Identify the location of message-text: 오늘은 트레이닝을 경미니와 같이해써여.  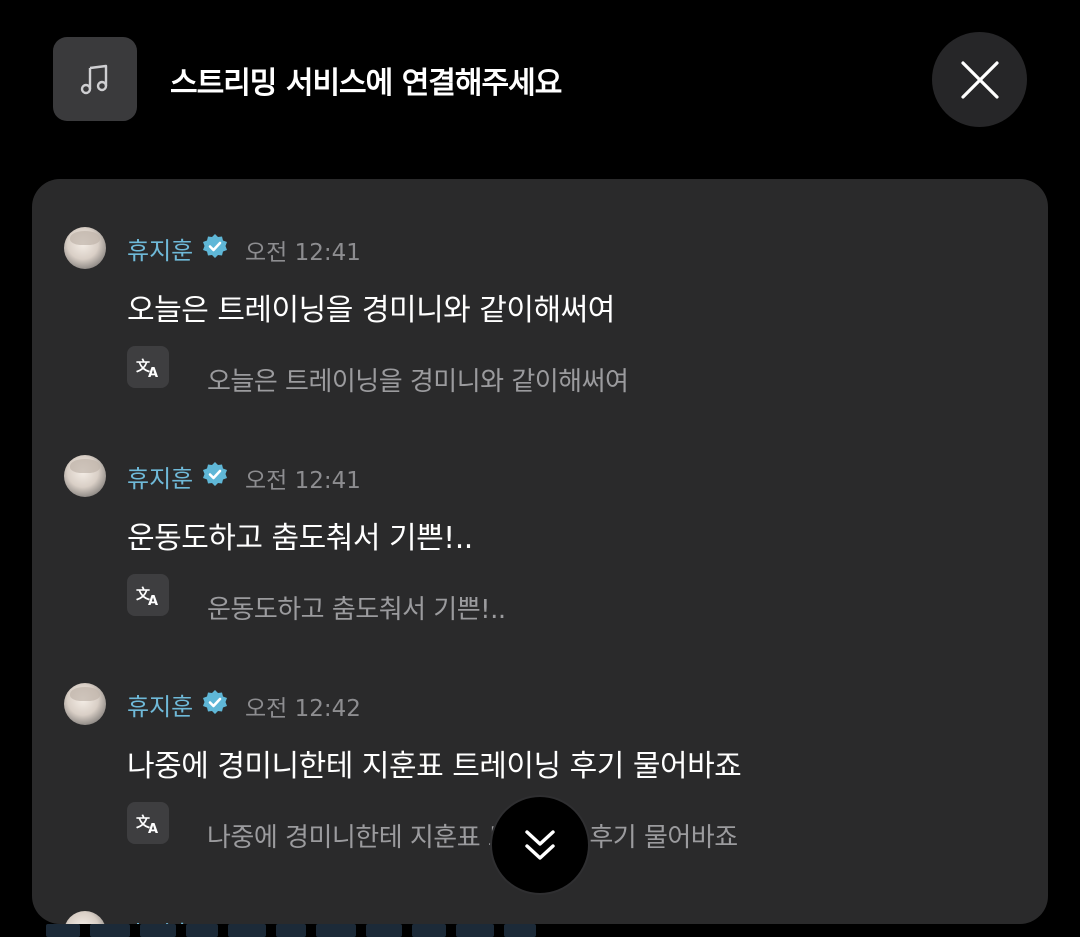
(371, 307).